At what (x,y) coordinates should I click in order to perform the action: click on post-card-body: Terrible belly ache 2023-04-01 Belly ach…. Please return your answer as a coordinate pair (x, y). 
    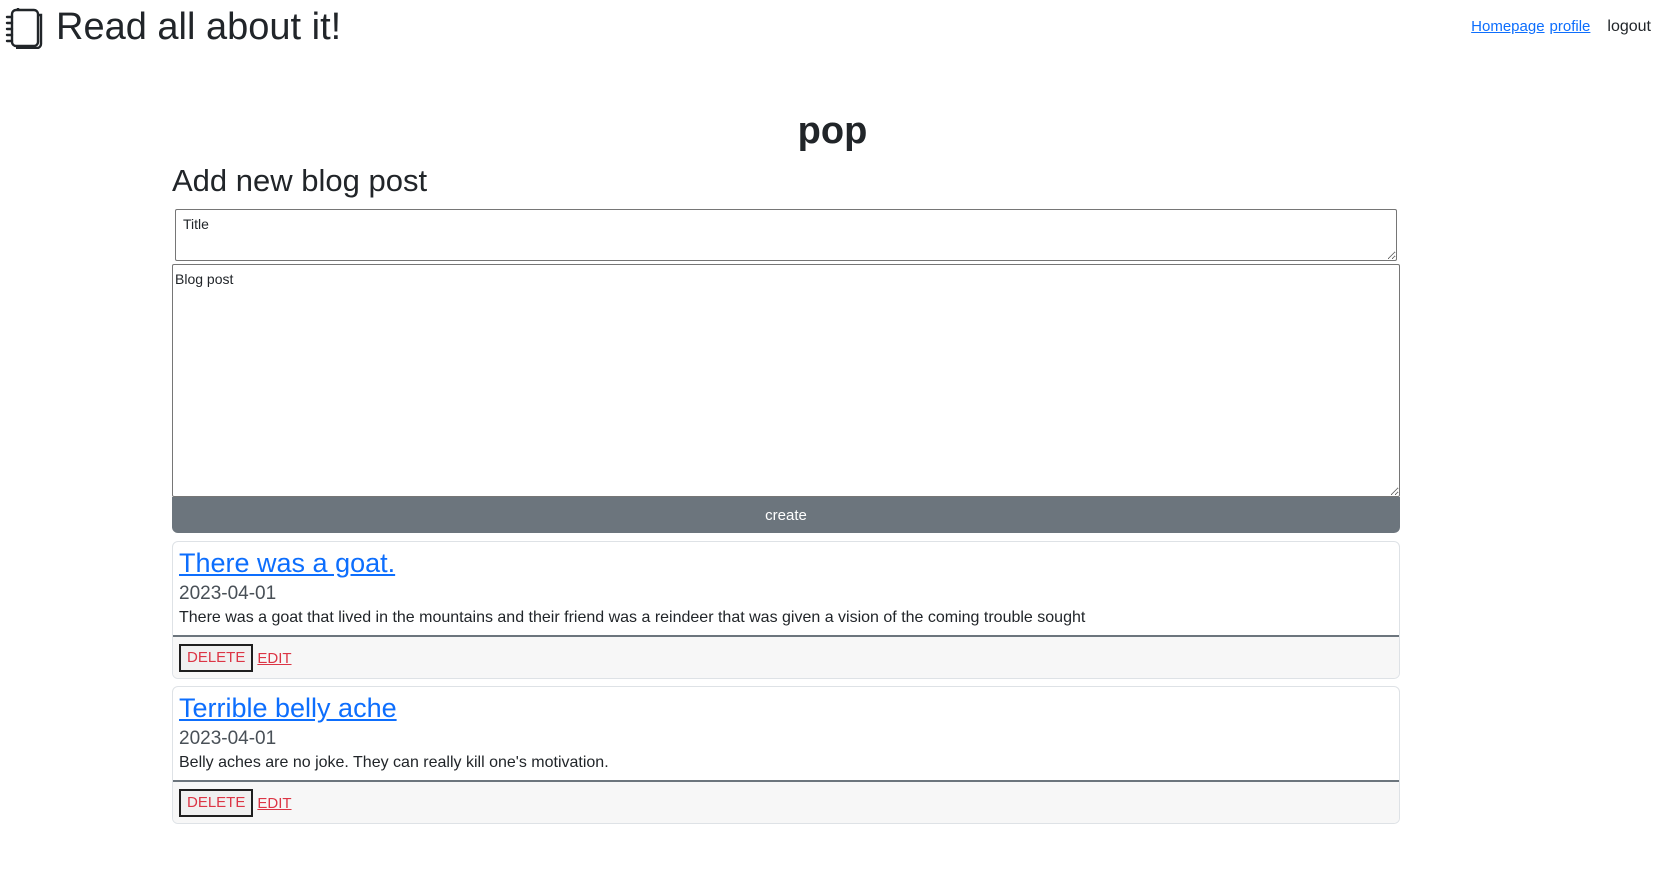
    Looking at the image, I should click on (786, 734).